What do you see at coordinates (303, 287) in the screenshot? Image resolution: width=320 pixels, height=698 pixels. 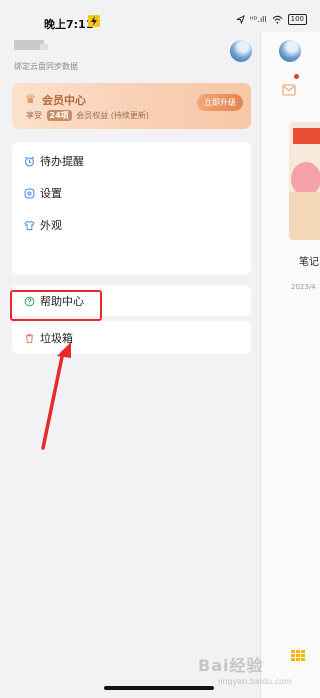 I see `note-date: 2023/4` at bounding box center [303, 287].